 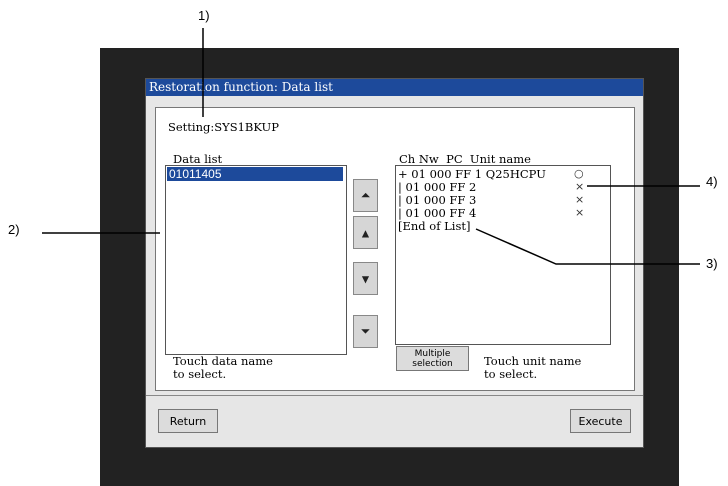 I want to click on up-arrow-icon: ▲, so click(x=365, y=232).